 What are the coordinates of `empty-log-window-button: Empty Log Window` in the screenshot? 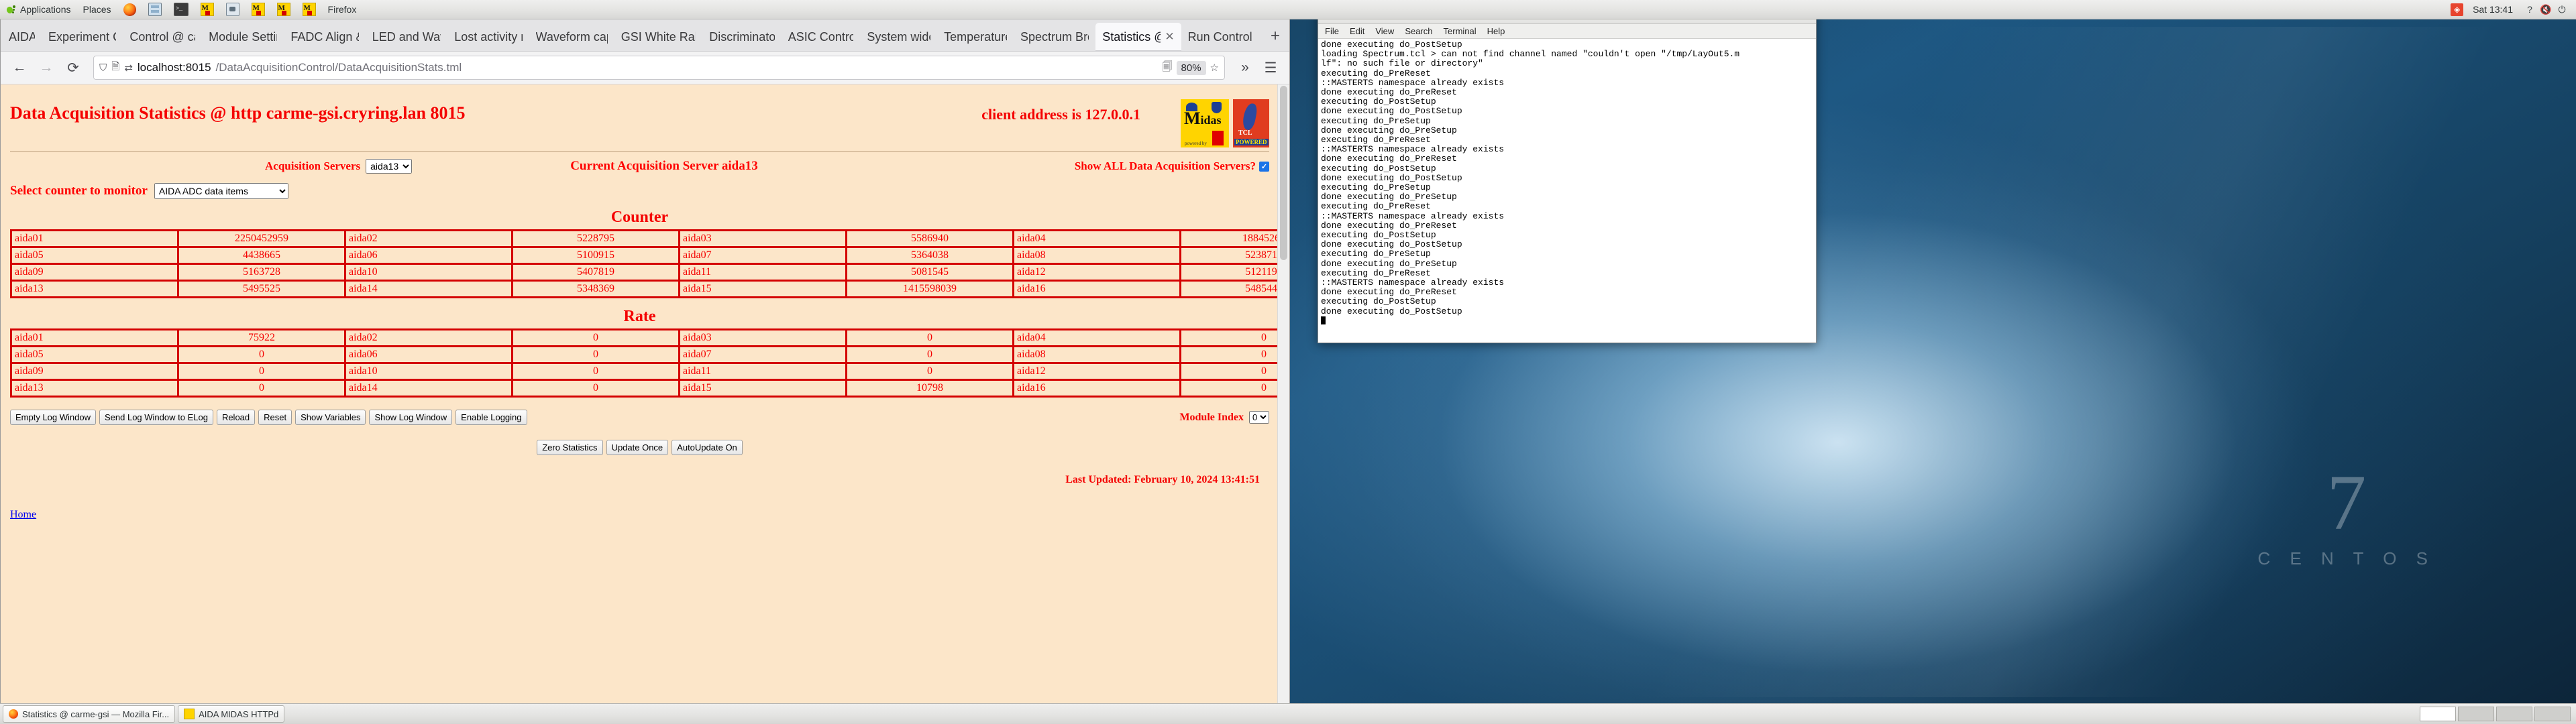 It's located at (53, 417).